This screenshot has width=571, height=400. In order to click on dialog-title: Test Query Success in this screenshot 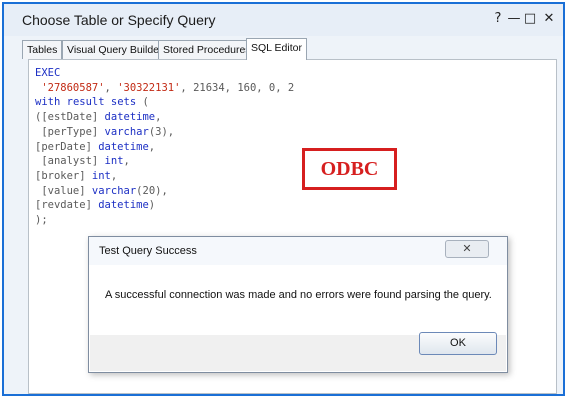, I will do `click(148, 251)`.